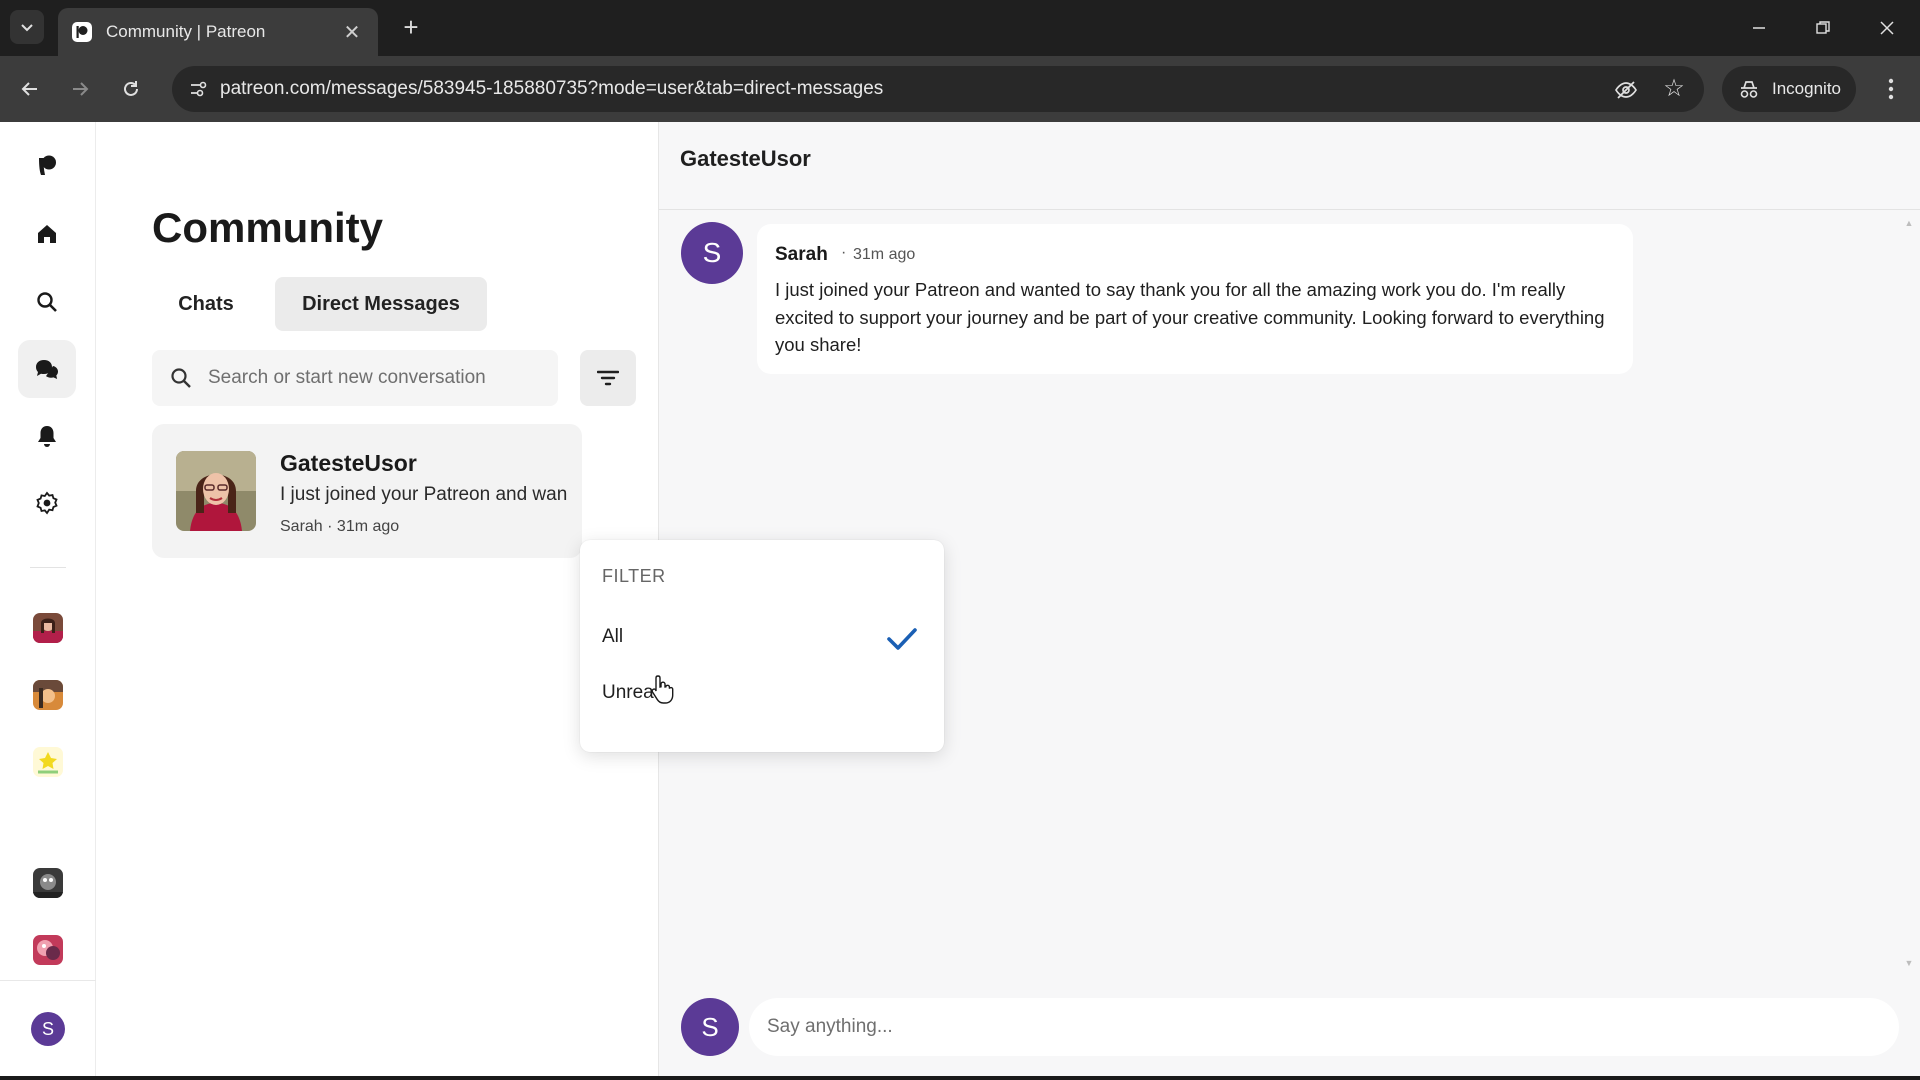 This screenshot has width=1920, height=1080. Describe the element at coordinates (340, 526) in the screenshot. I see `conversation-meta: Sarah · 31m ago` at that location.